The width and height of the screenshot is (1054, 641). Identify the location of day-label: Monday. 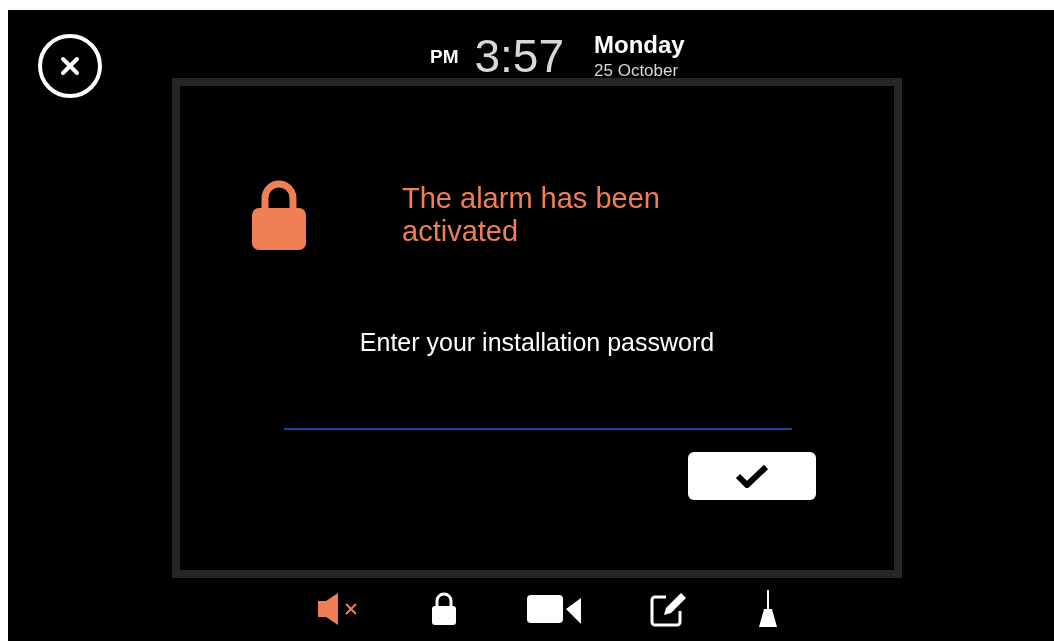
(639, 45).